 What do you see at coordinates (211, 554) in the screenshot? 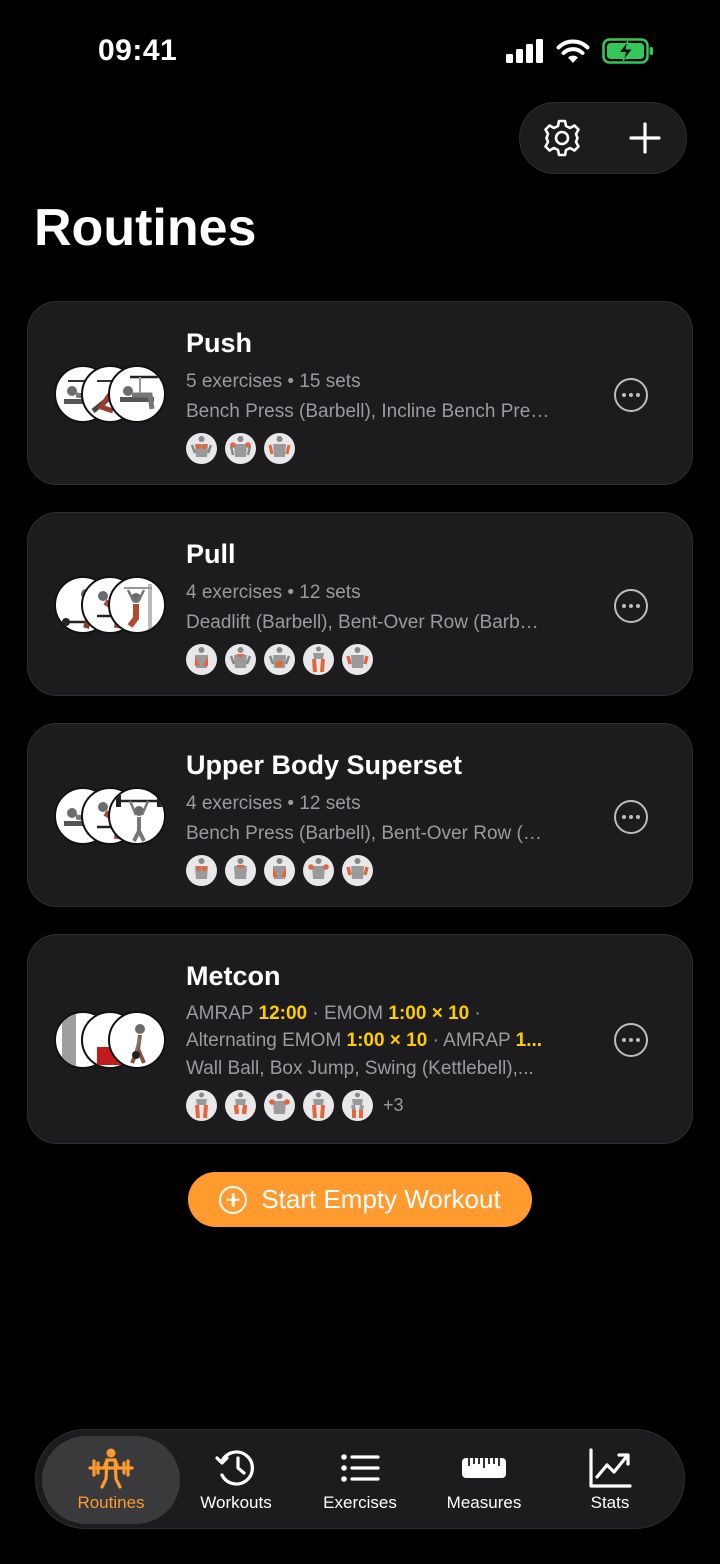
I see `routine-name: Pull` at bounding box center [211, 554].